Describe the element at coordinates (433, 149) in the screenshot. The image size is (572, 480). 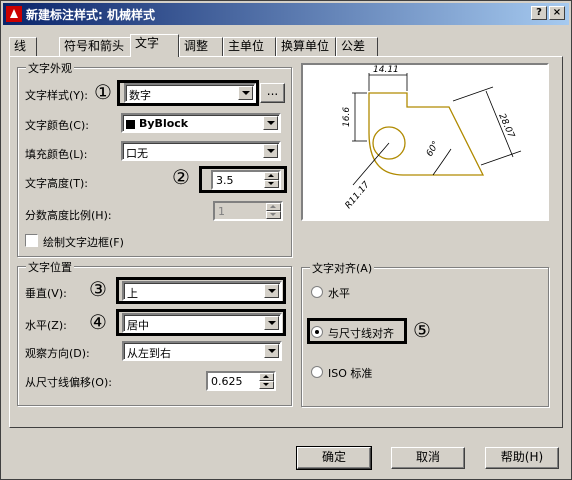
I see `preview-dim-angle: 60°` at that location.